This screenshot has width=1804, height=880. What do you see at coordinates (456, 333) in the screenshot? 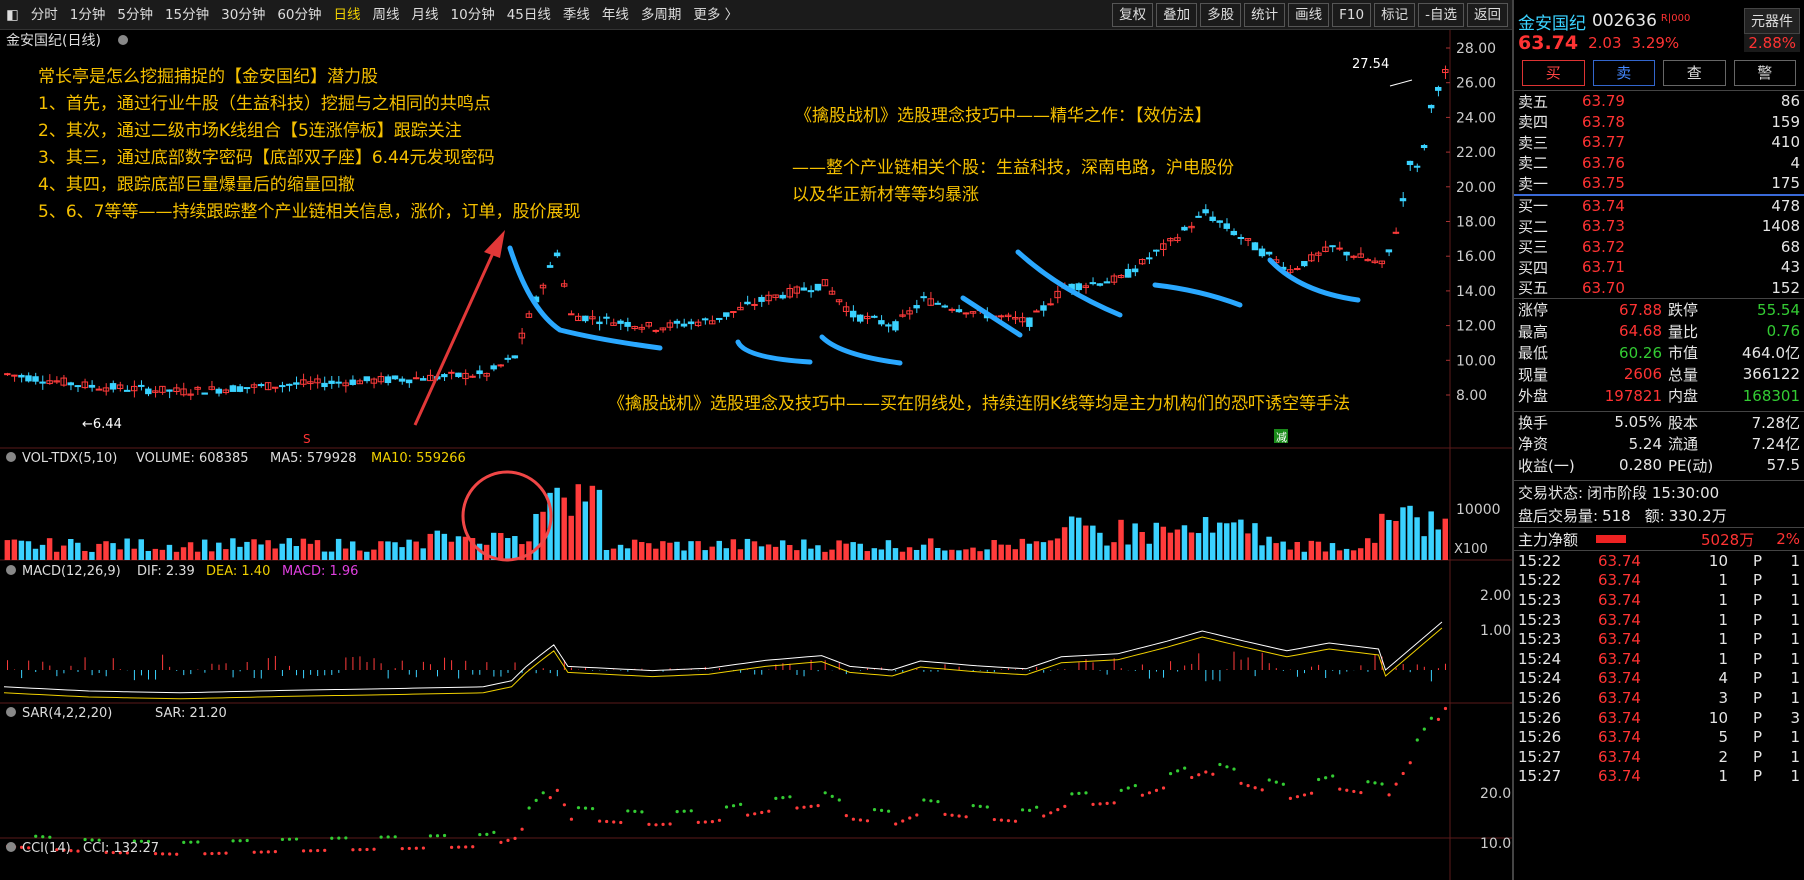
I see `annotation-arrow` at bounding box center [456, 333].